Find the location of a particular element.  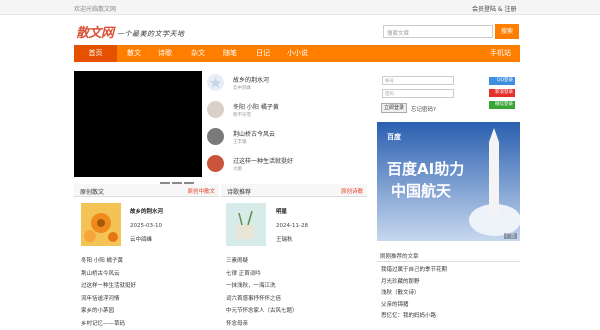

list-item: 故乡的荆水河 云中鸽峰 is located at coordinates (287, 86).